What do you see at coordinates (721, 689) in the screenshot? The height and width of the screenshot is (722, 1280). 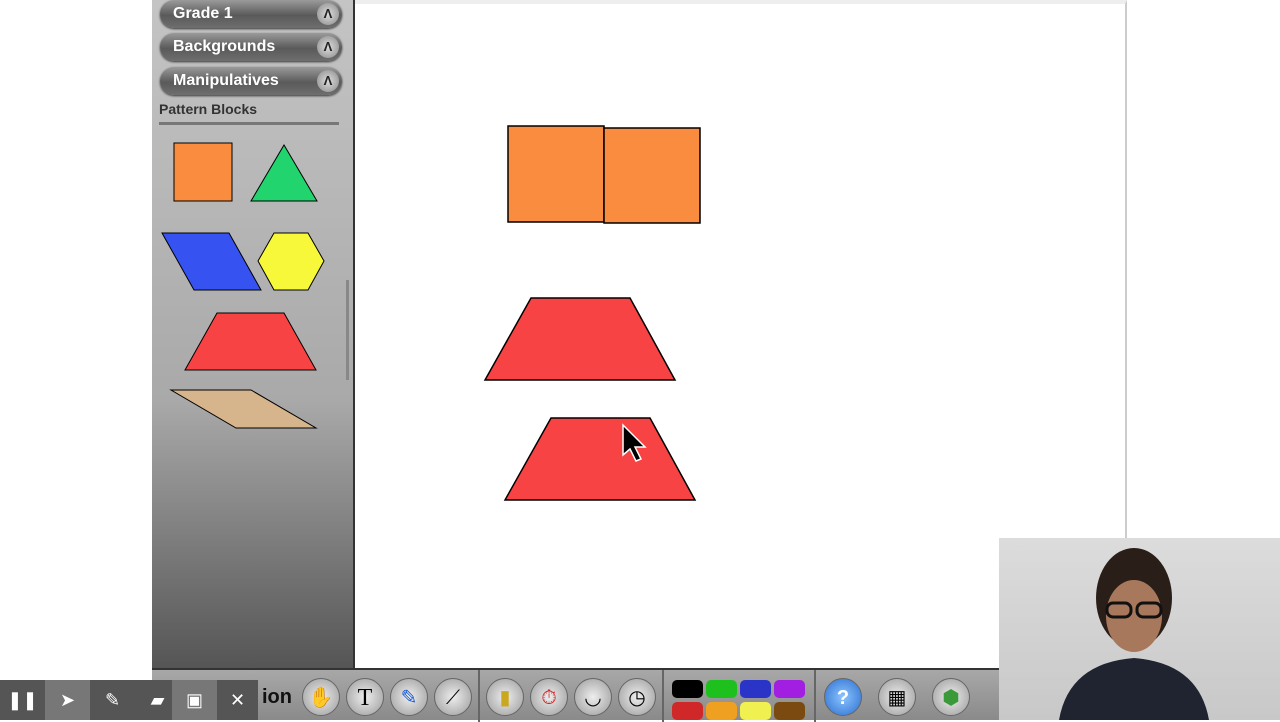 I see `color-swatch-green` at bounding box center [721, 689].